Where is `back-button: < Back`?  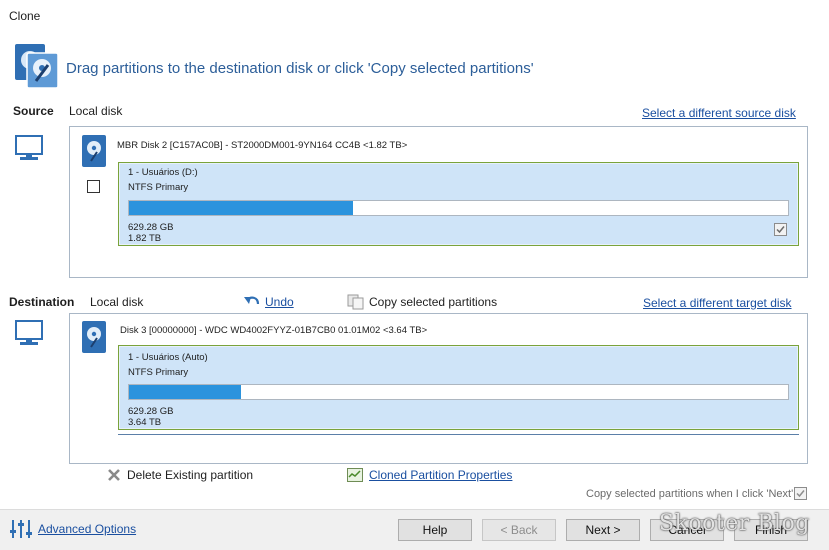
back-button: < Back is located at coordinates (519, 530).